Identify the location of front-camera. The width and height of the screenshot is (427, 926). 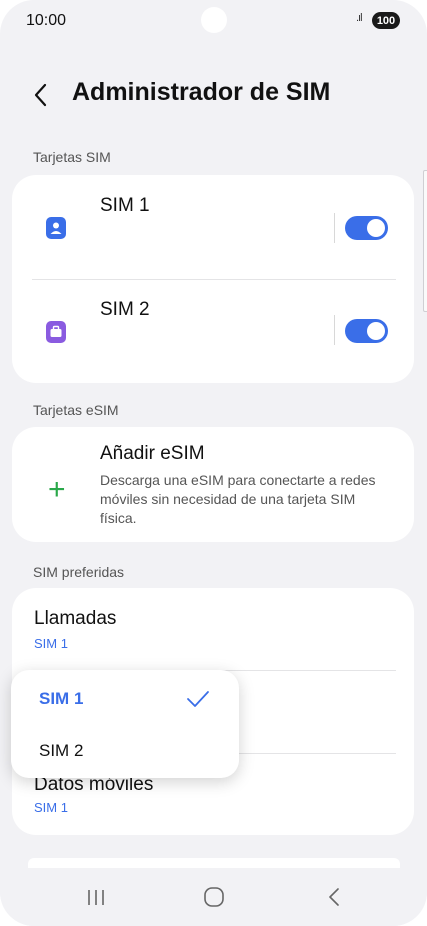
(214, 20).